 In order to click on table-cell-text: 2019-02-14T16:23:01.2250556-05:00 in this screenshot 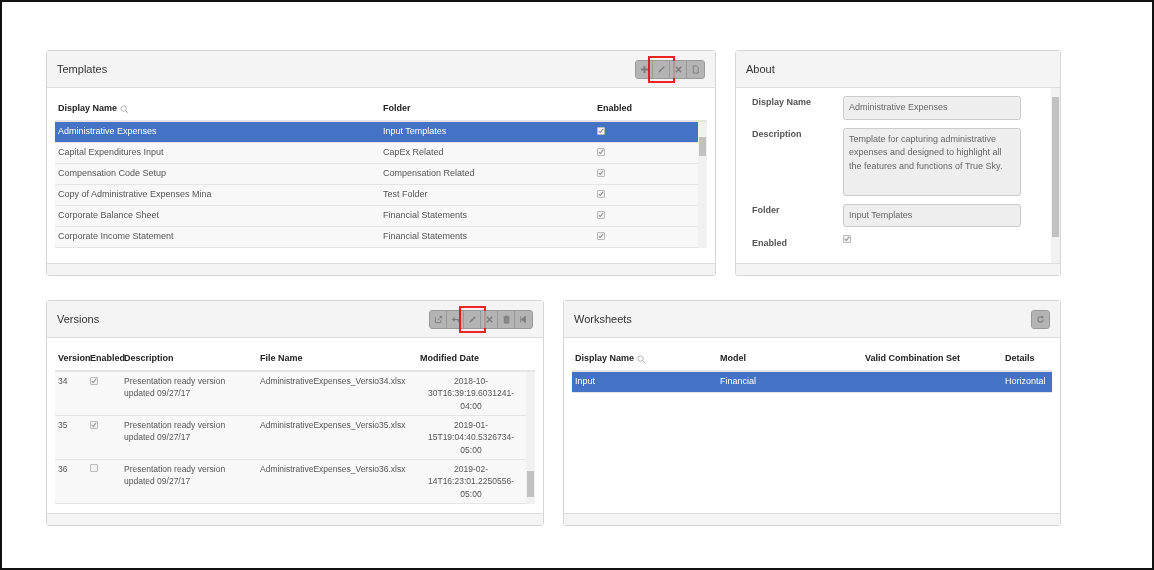, I will do `click(471, 481)`.